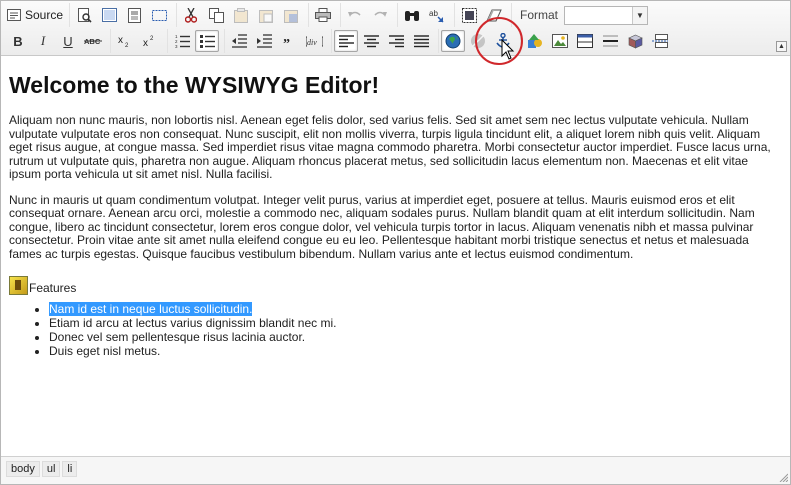 The width and height of the screenshot is (791, 485). I want to click on svg-text: 3, so click(176, 46).